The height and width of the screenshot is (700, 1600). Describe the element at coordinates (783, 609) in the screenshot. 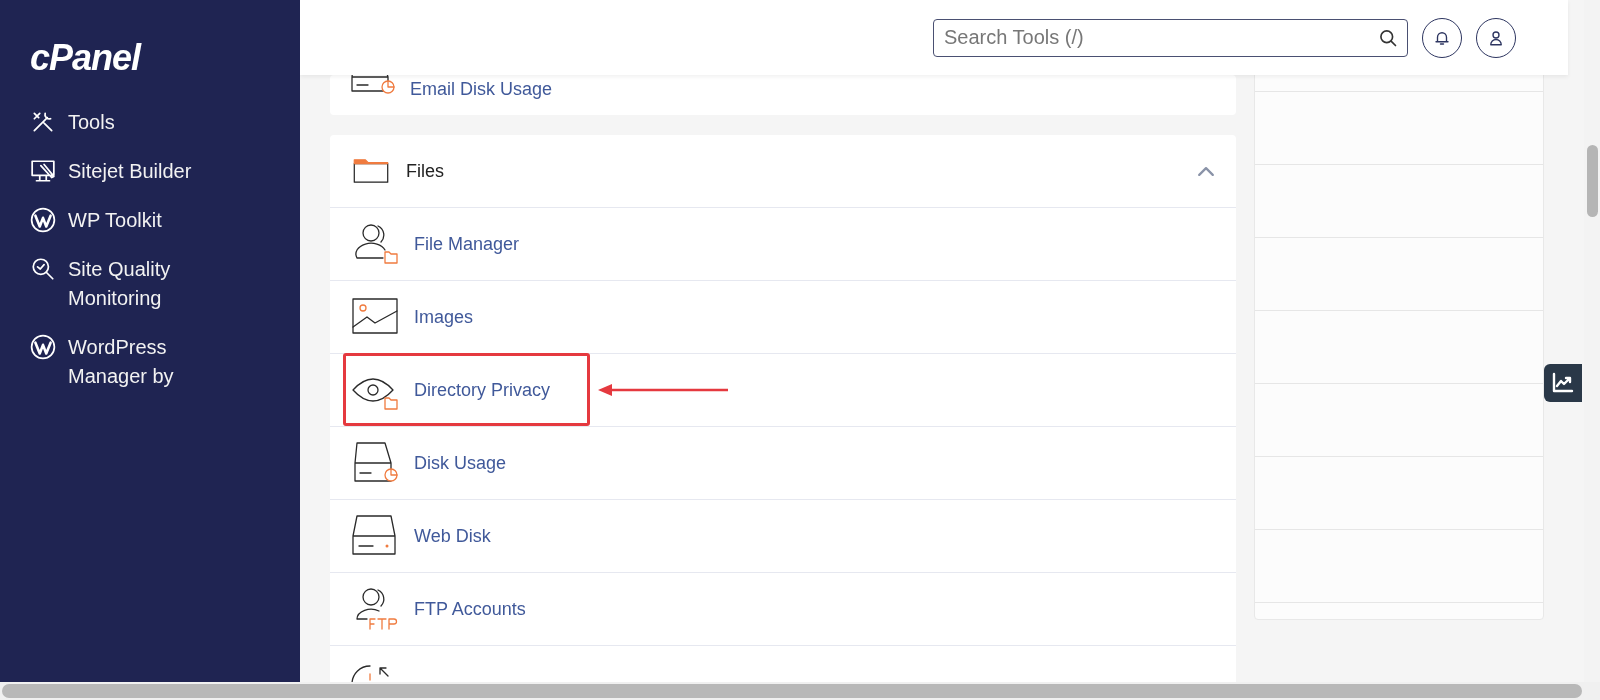

I see `tool-item: FTP Accounts` at that location.